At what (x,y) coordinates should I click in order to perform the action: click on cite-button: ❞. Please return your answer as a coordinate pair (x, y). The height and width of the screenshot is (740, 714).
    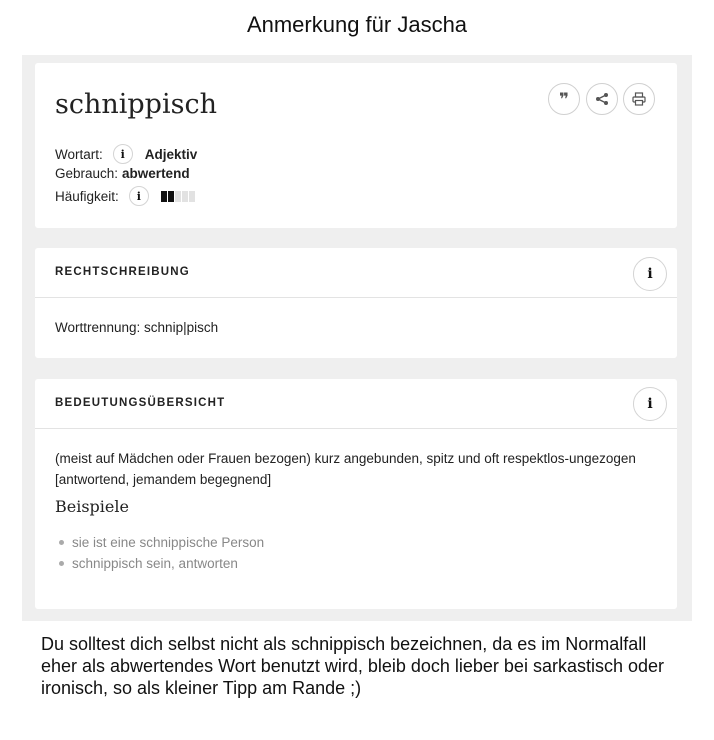
    Looking at the image, I should click on (564, 99).